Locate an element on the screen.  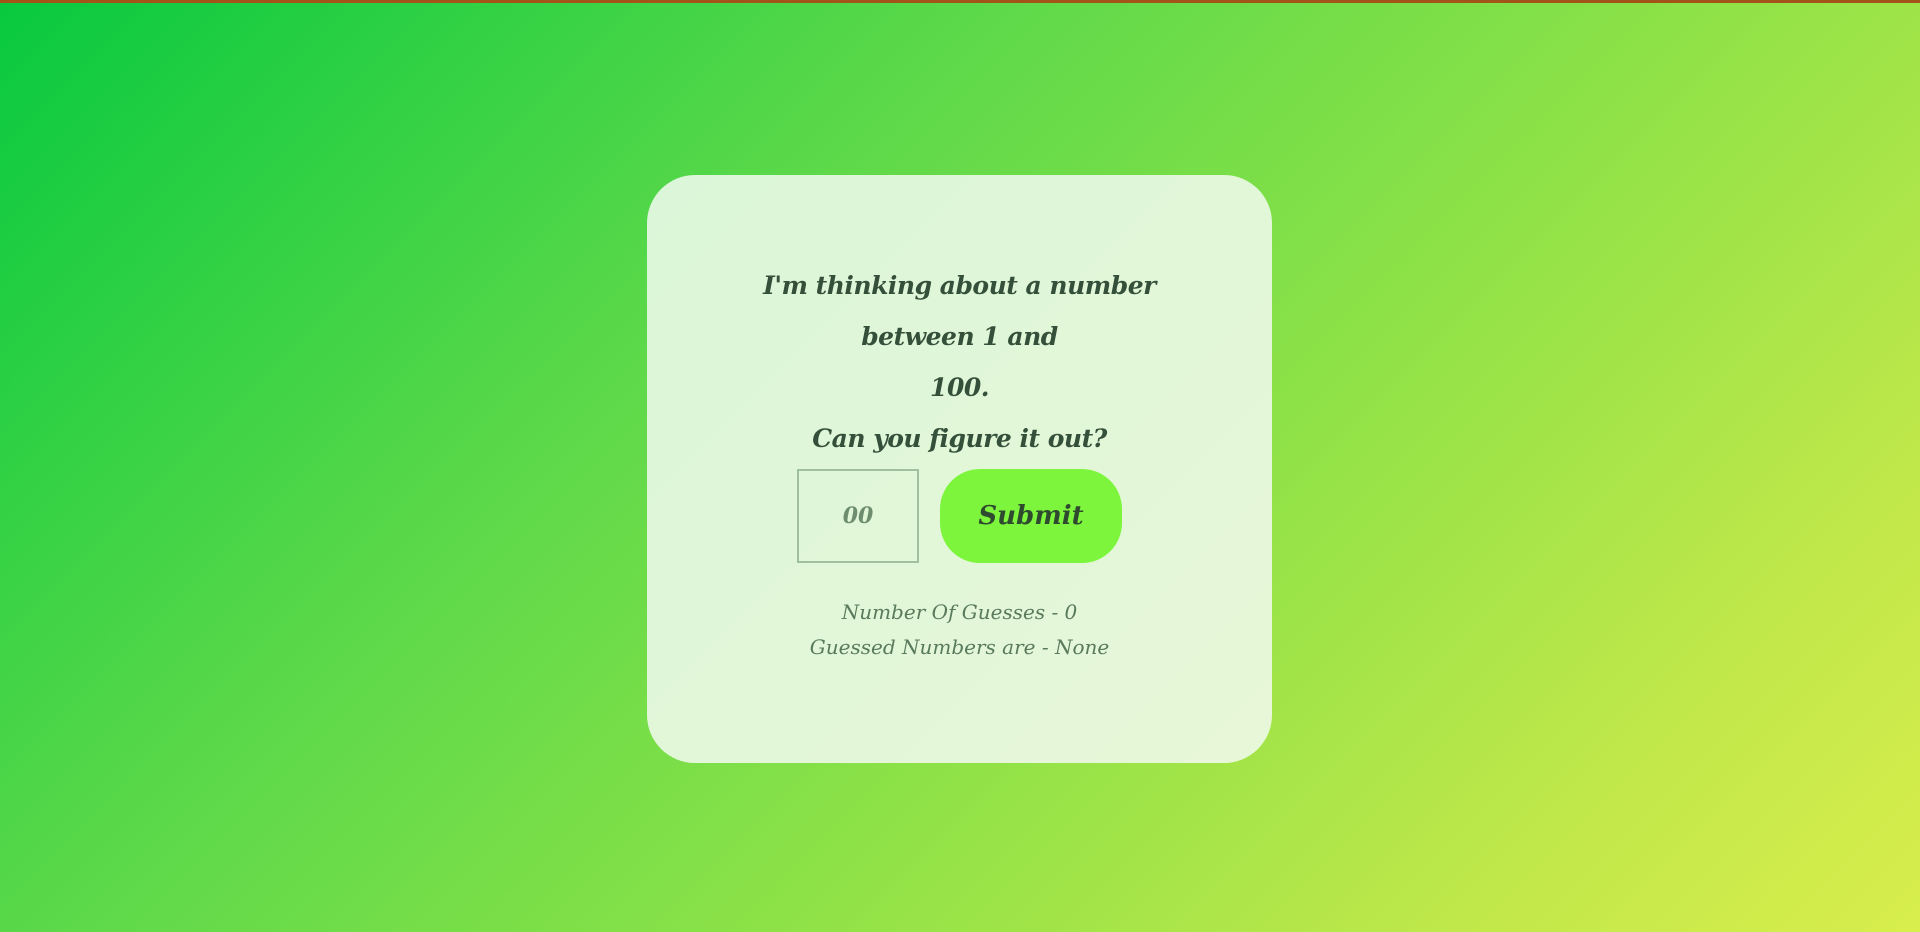
top-border is located at coordinates (960, 1).